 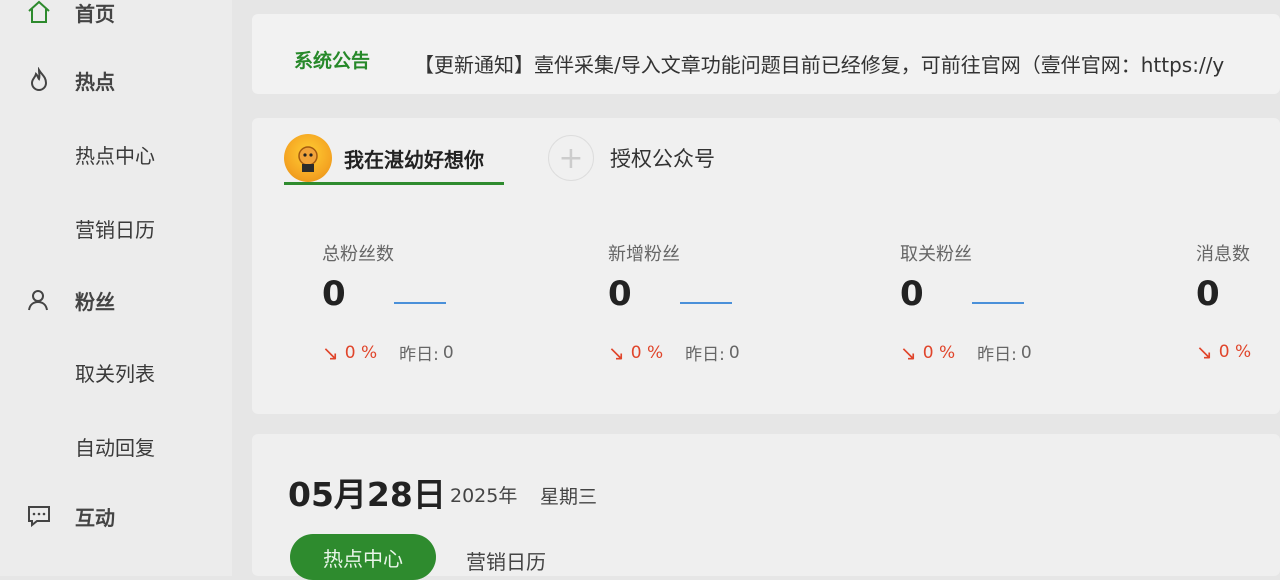 I want to click on sidebar-item-hot: 热点, so click(x=116, y=80).